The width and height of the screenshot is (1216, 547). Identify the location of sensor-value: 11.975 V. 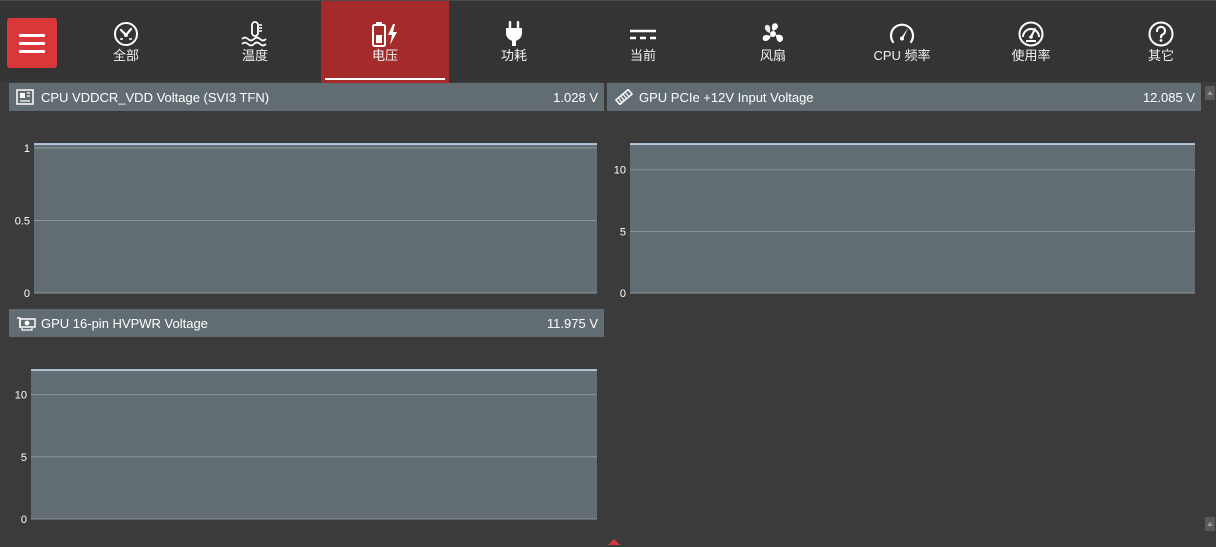
(572, 323).